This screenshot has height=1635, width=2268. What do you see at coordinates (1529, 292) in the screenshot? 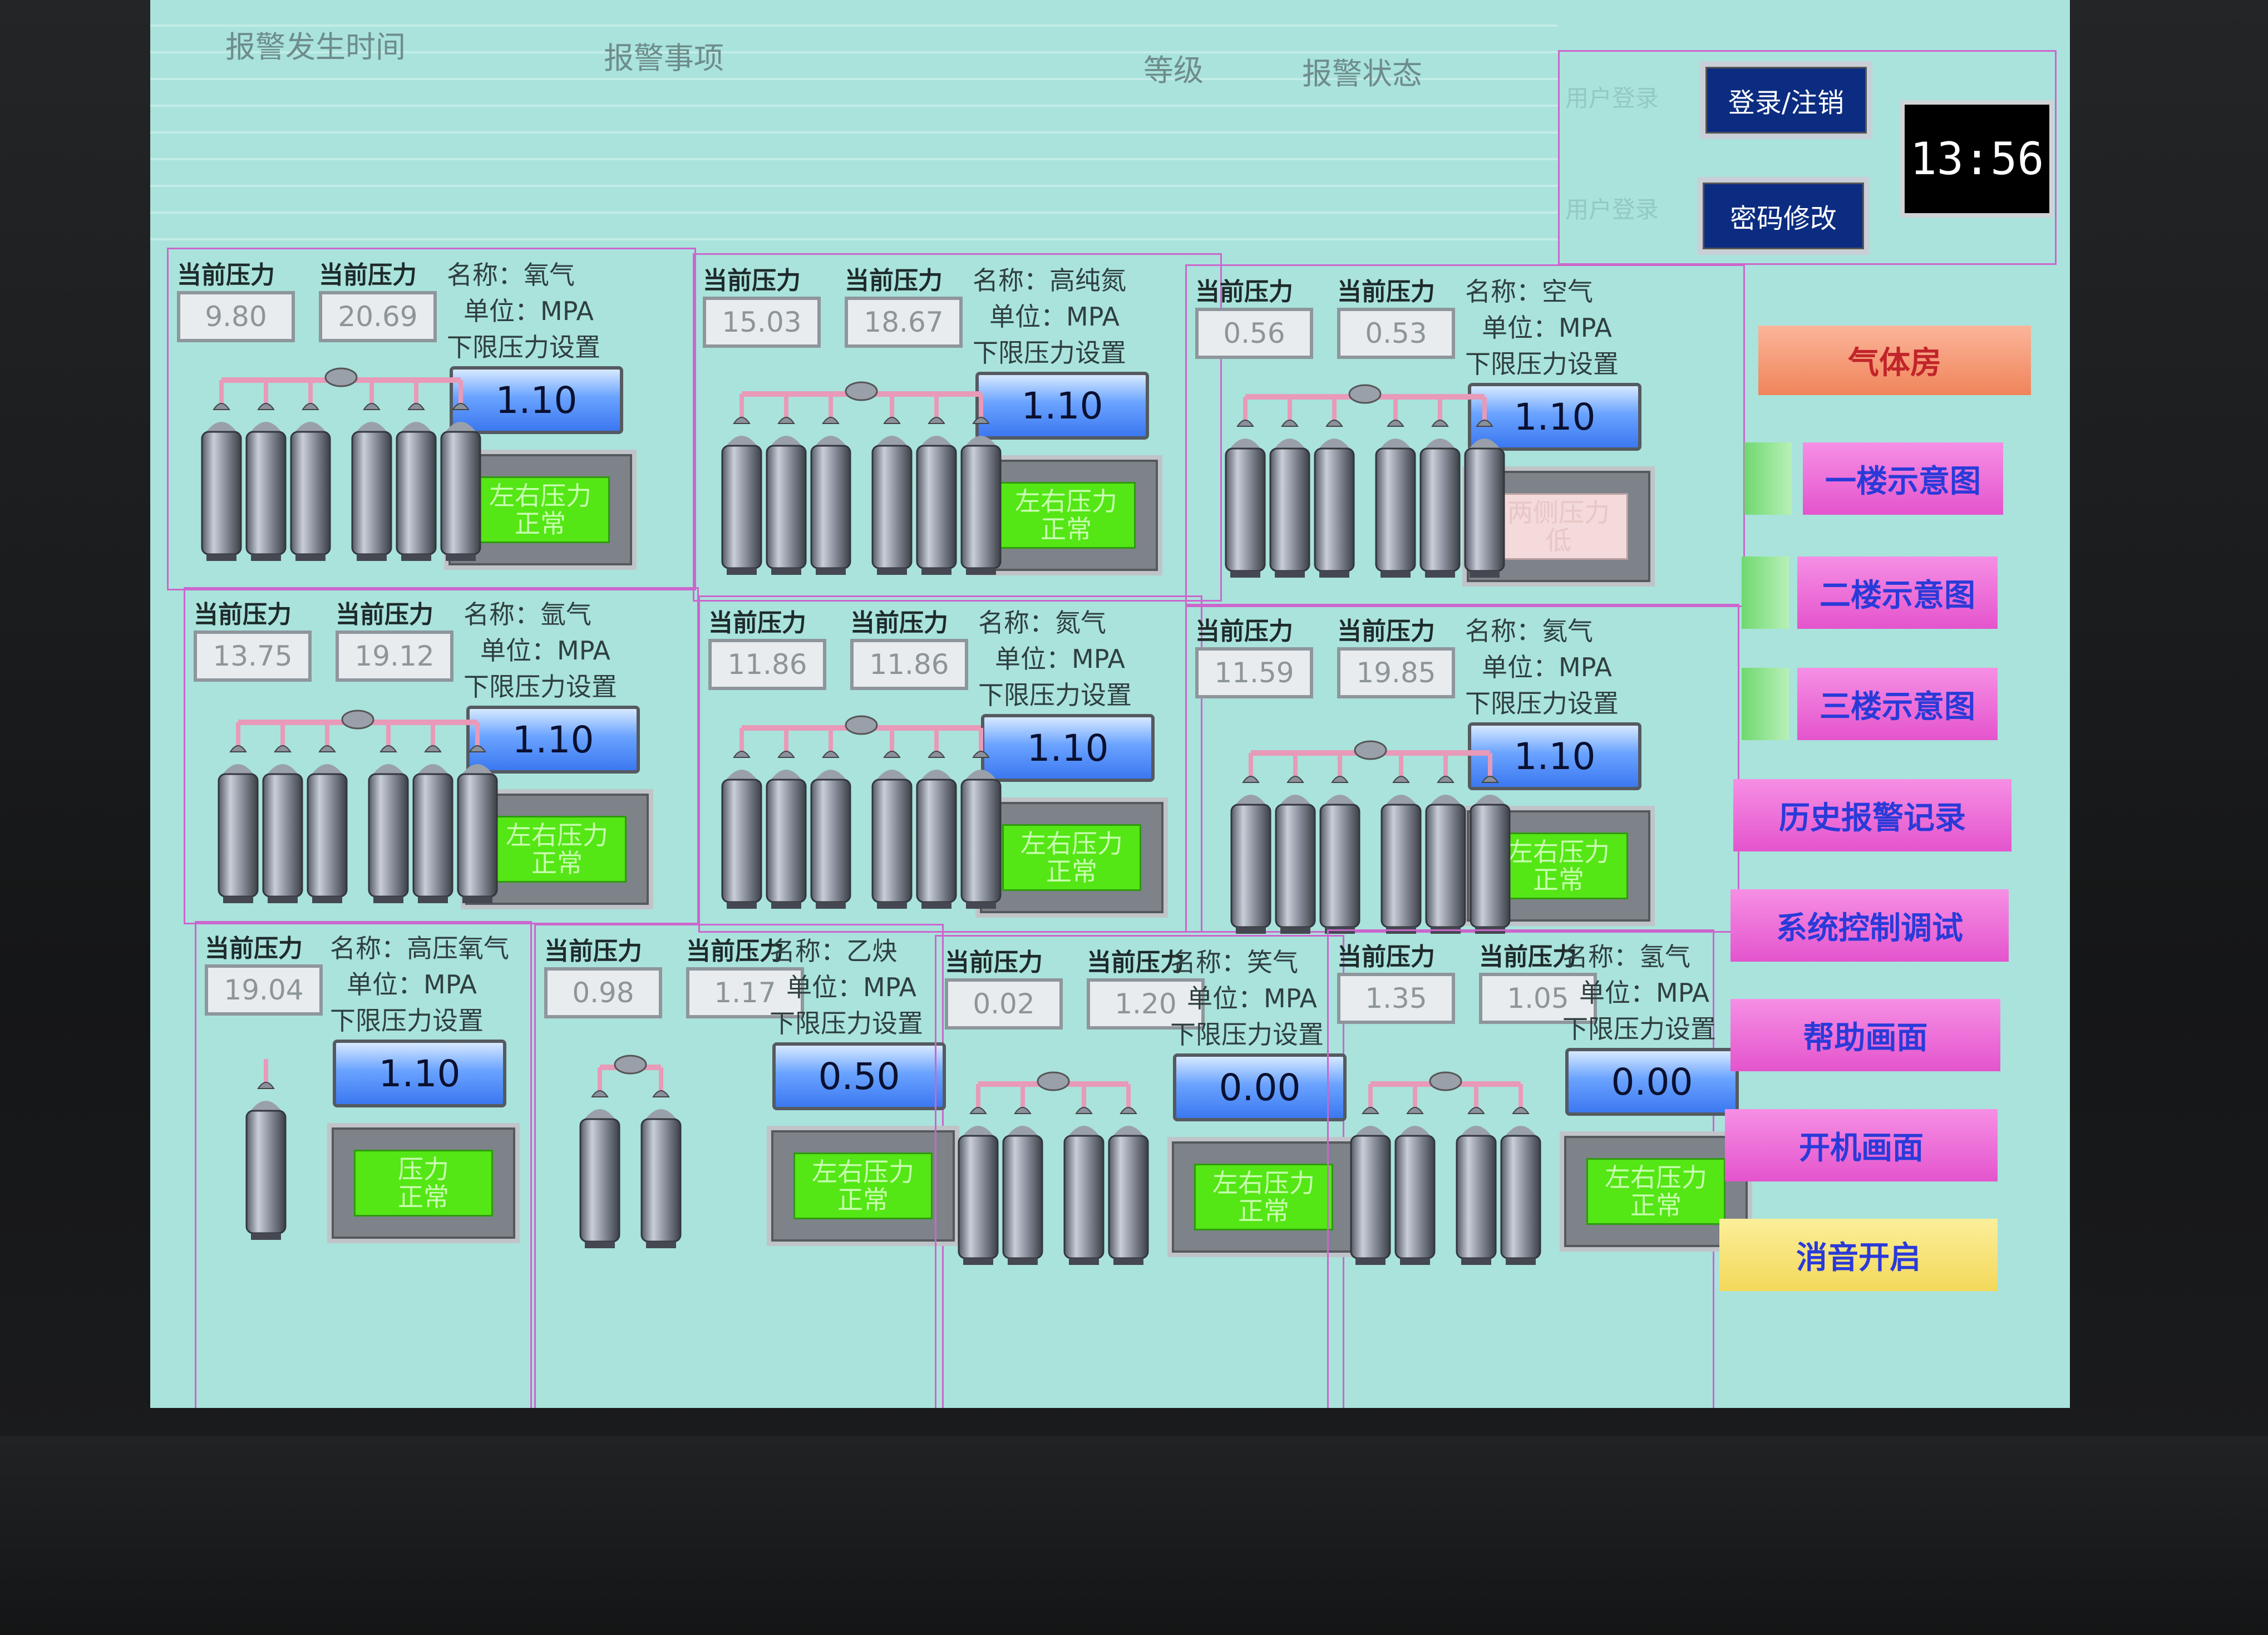
I see `gas-name: 名称：空气` at bounding box center [1529, 292].